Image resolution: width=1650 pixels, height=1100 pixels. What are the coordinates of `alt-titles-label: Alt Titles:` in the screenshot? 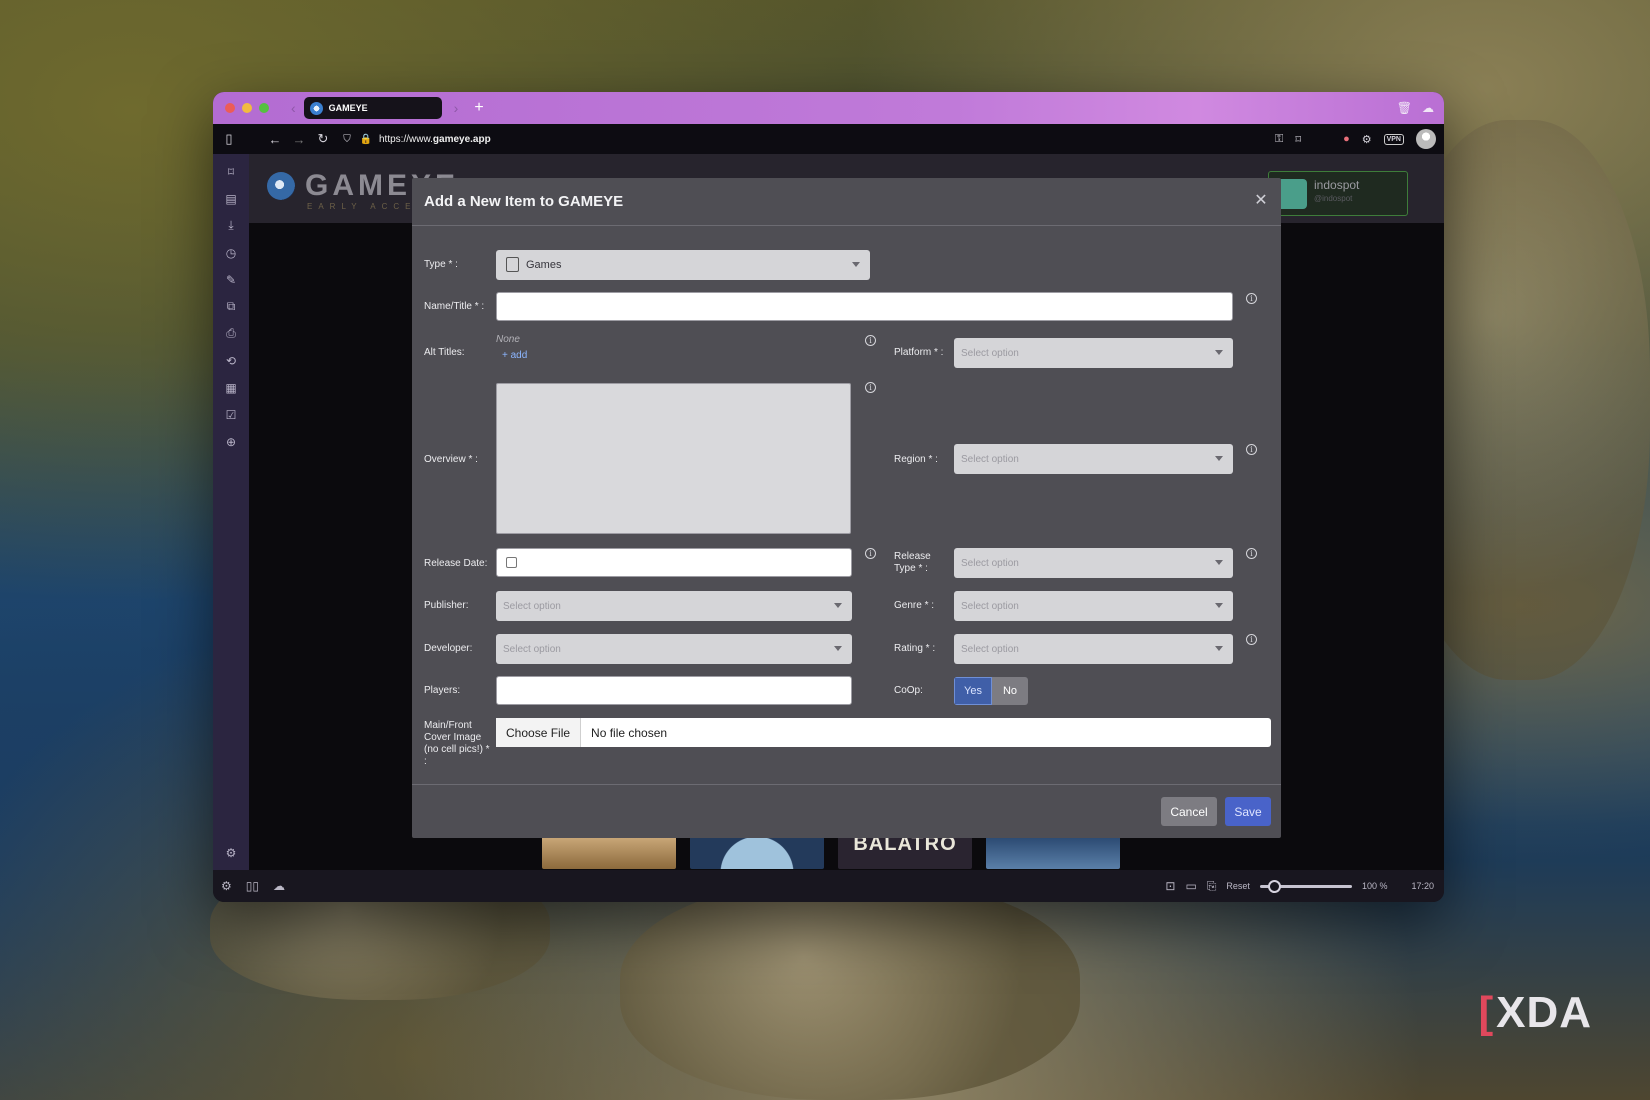 It's located at (444, 352).